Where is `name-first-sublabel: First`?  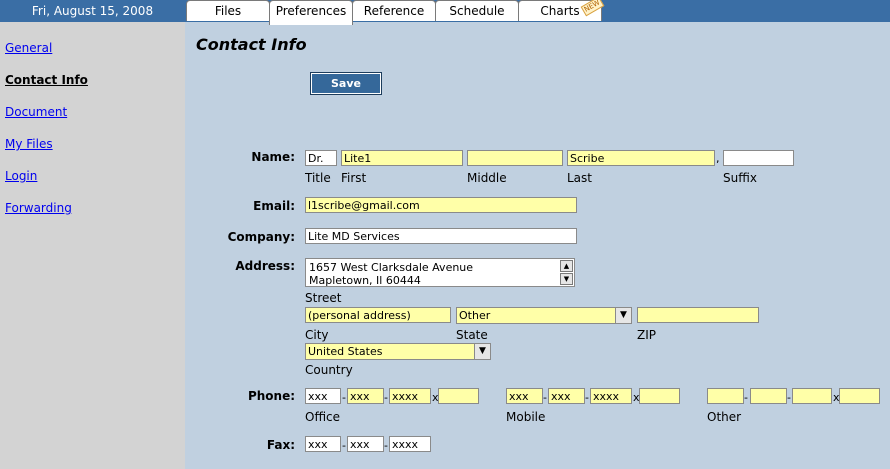
name-first-sublabel: First is located at coordinates (354, 178).